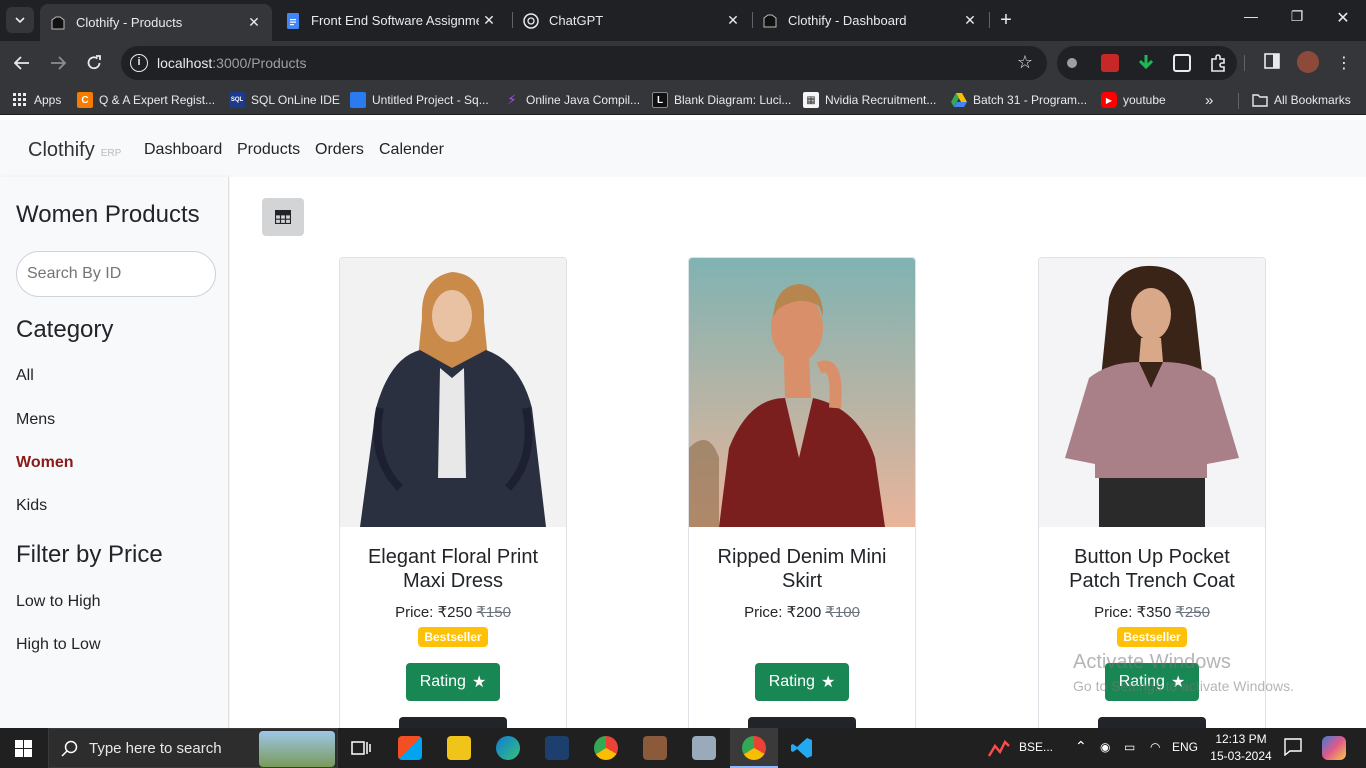 The image size is (1366, 768). What do you see at coordinates (1146, 63) in the screenshot?
I see `download-icon` at bounding box center [1146, 63].